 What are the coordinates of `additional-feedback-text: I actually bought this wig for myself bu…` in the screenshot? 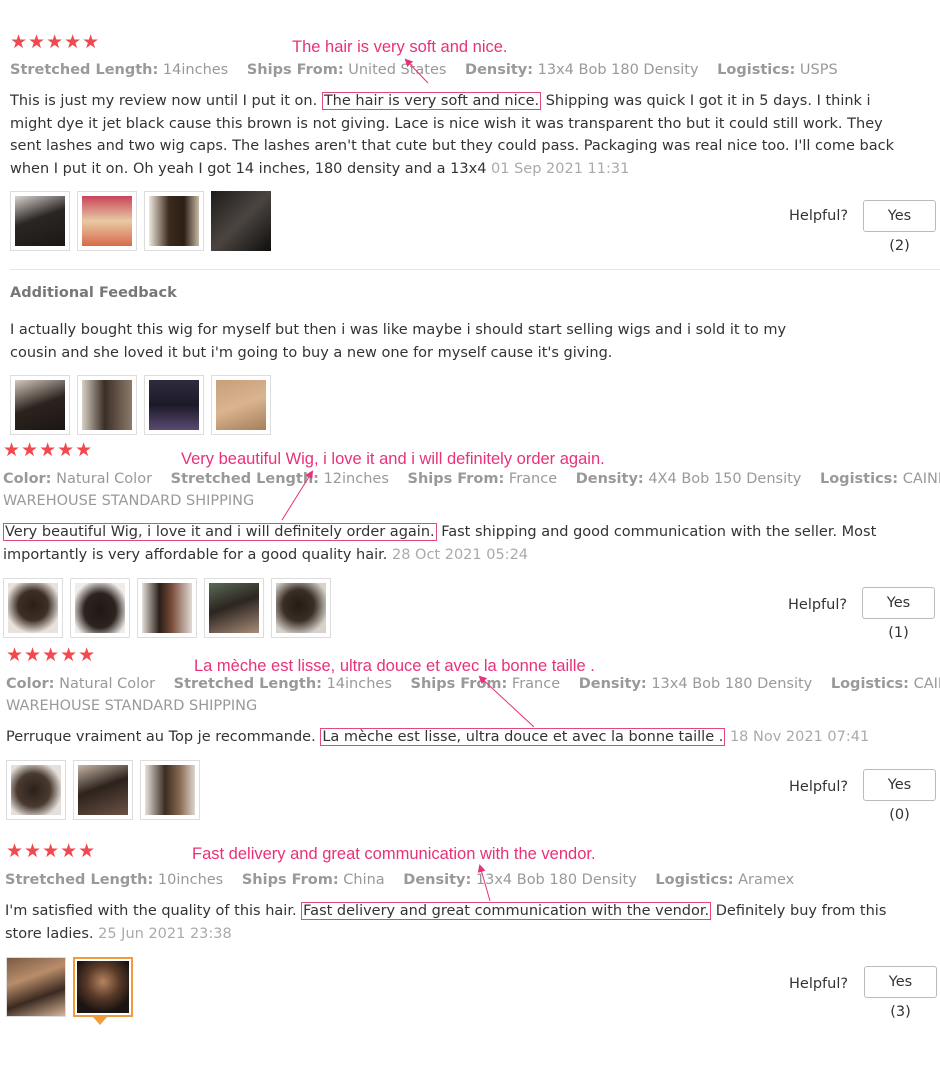 It's located at (398, 341).